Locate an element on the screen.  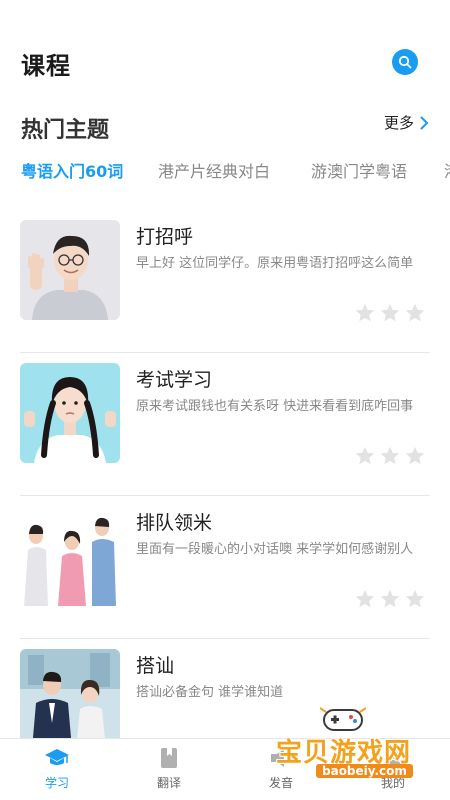
watermark: 宝贝游戏网 baobeiy.com is located at coordinates (352, 744).